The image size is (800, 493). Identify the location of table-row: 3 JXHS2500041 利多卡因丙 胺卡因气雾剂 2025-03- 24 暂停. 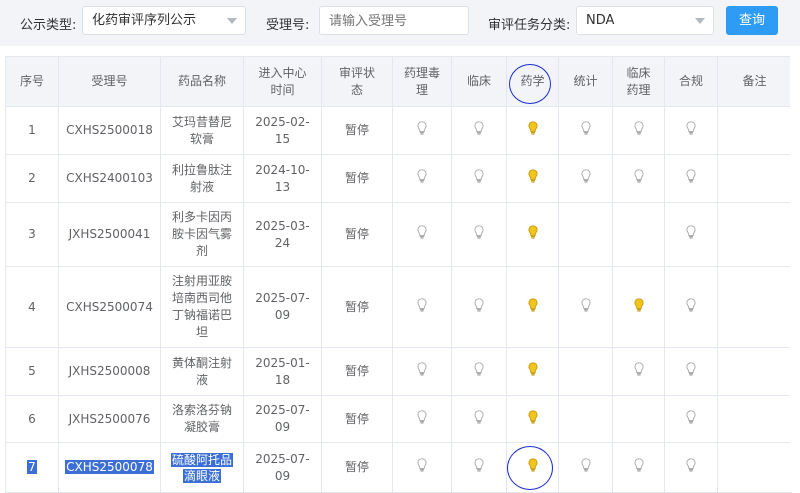
(398, 234).